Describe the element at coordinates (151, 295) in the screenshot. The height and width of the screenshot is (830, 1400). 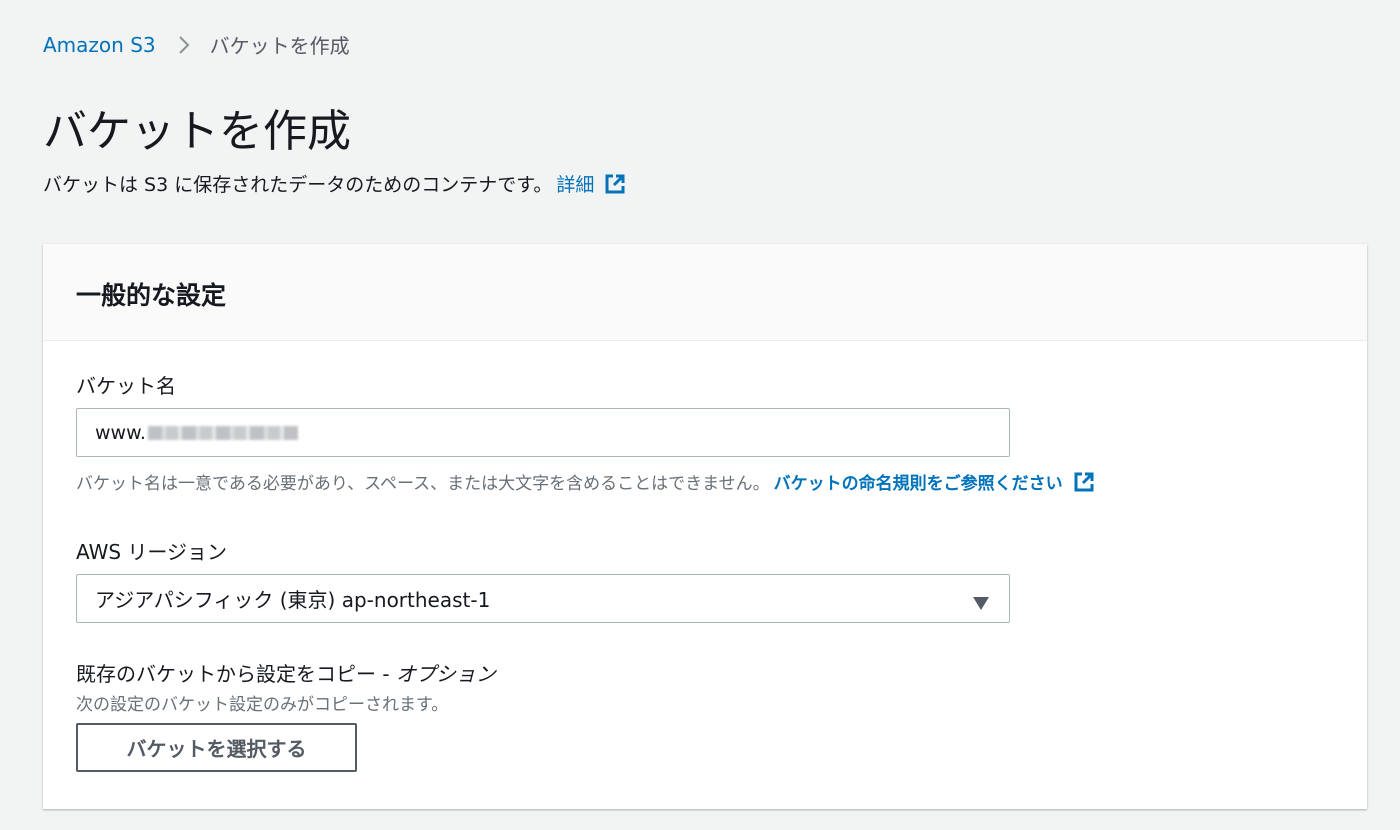
I see `panel-title: 一般的な設定` at that location.